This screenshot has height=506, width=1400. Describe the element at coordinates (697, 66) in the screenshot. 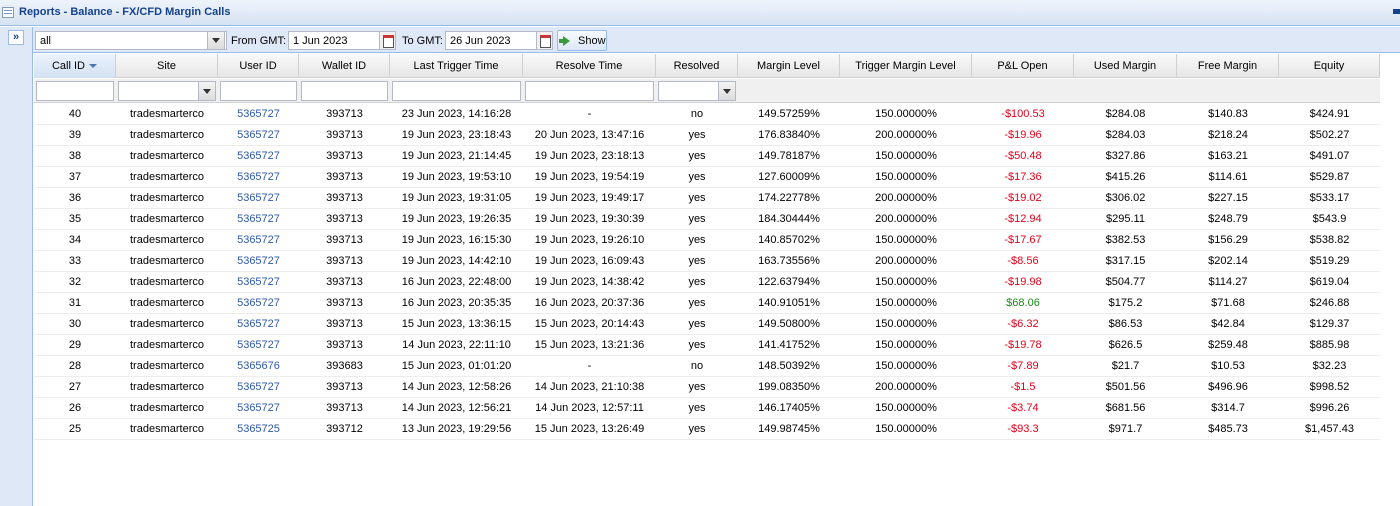

I see `column-header-resolved: Resolved` at that location.